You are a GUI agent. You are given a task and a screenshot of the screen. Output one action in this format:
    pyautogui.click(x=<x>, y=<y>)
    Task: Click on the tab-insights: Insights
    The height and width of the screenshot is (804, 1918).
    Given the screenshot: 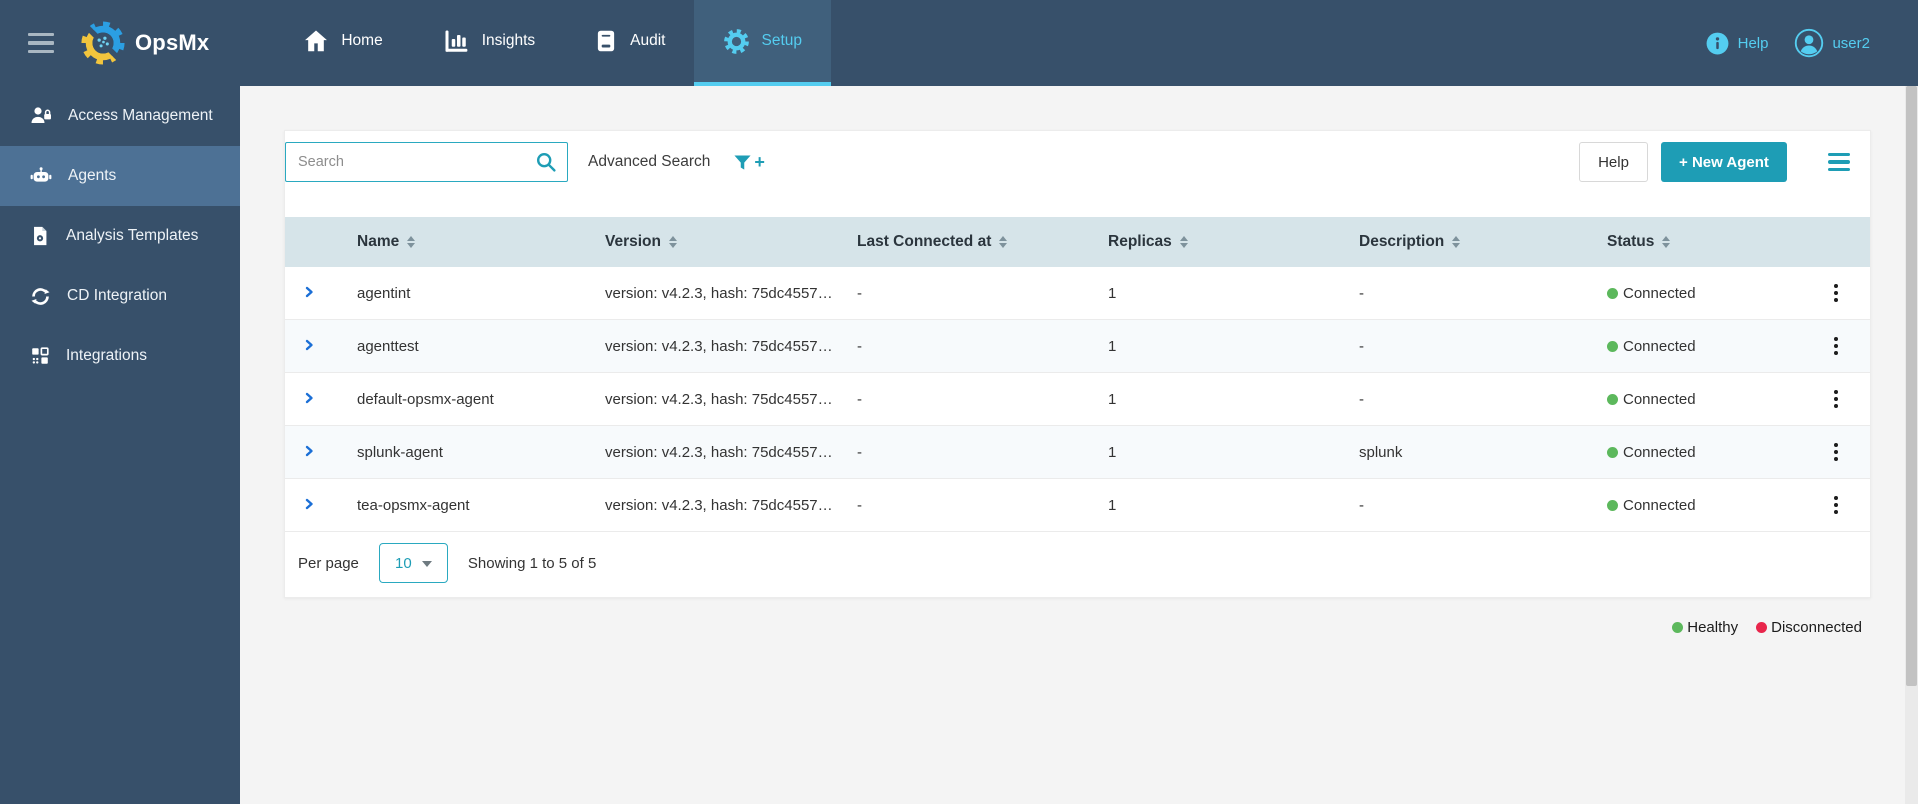 What is the action you would take?
    pyautogui.click(x=488, y=43)
    